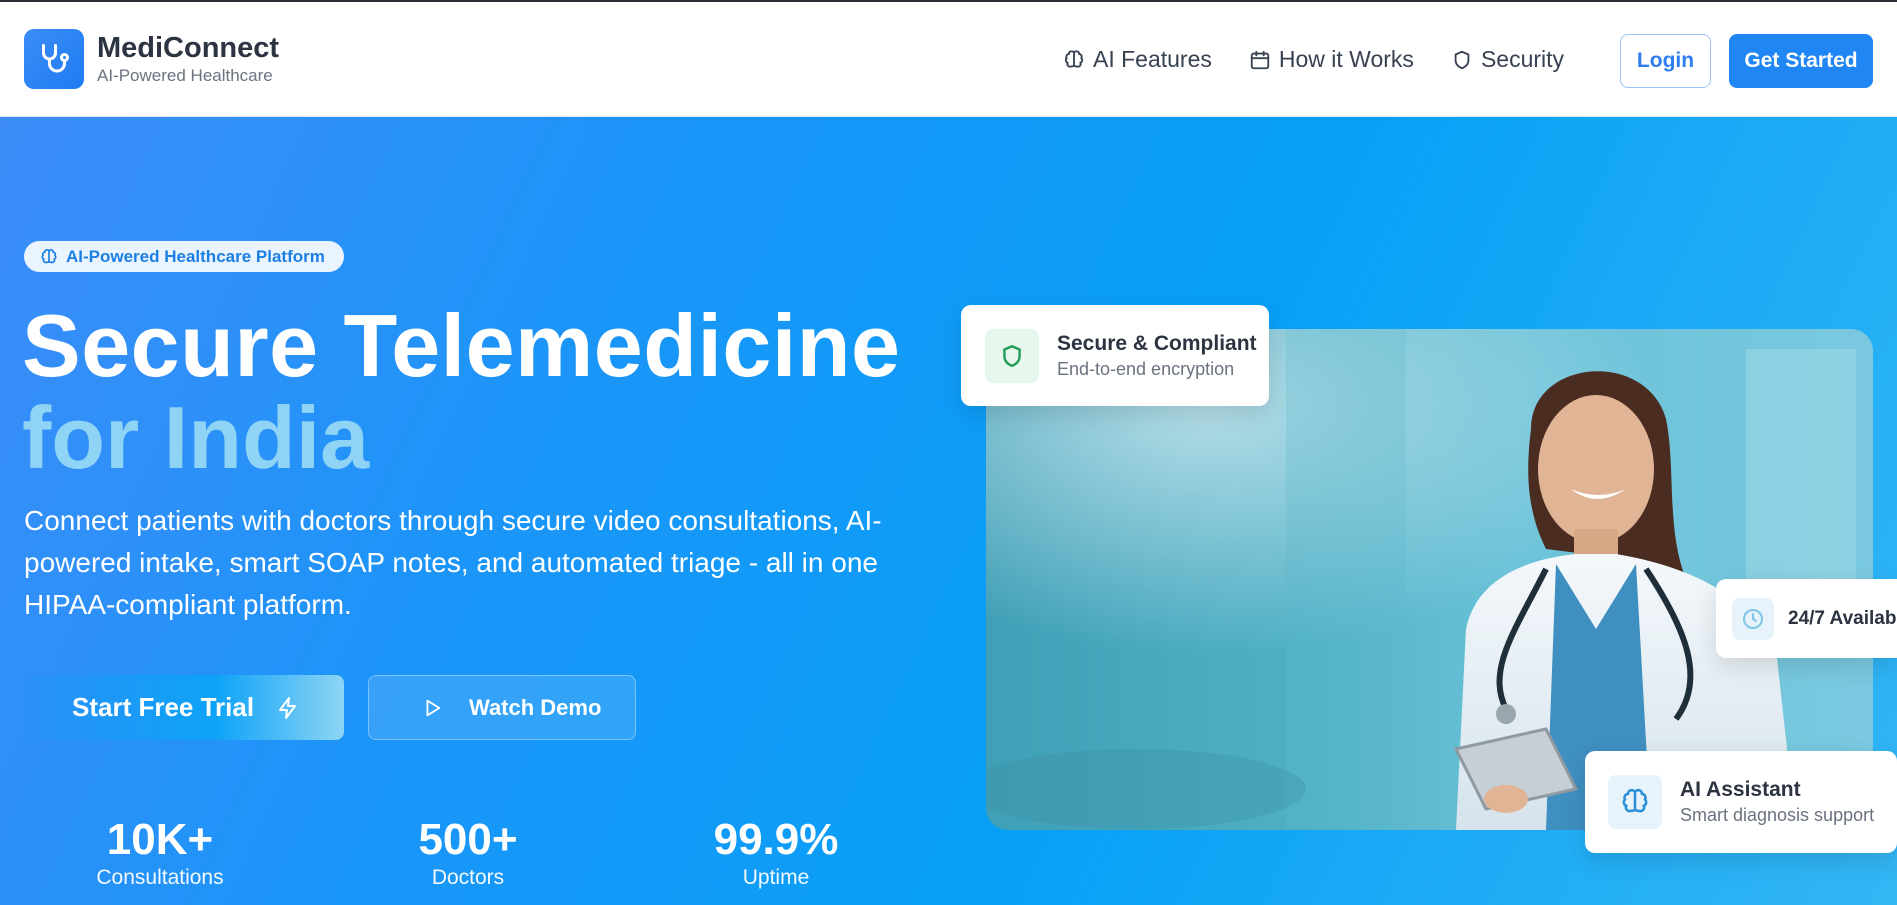 The image size is (1897, 905). I want to click on stat-value: 10K+, so click(160, 839).